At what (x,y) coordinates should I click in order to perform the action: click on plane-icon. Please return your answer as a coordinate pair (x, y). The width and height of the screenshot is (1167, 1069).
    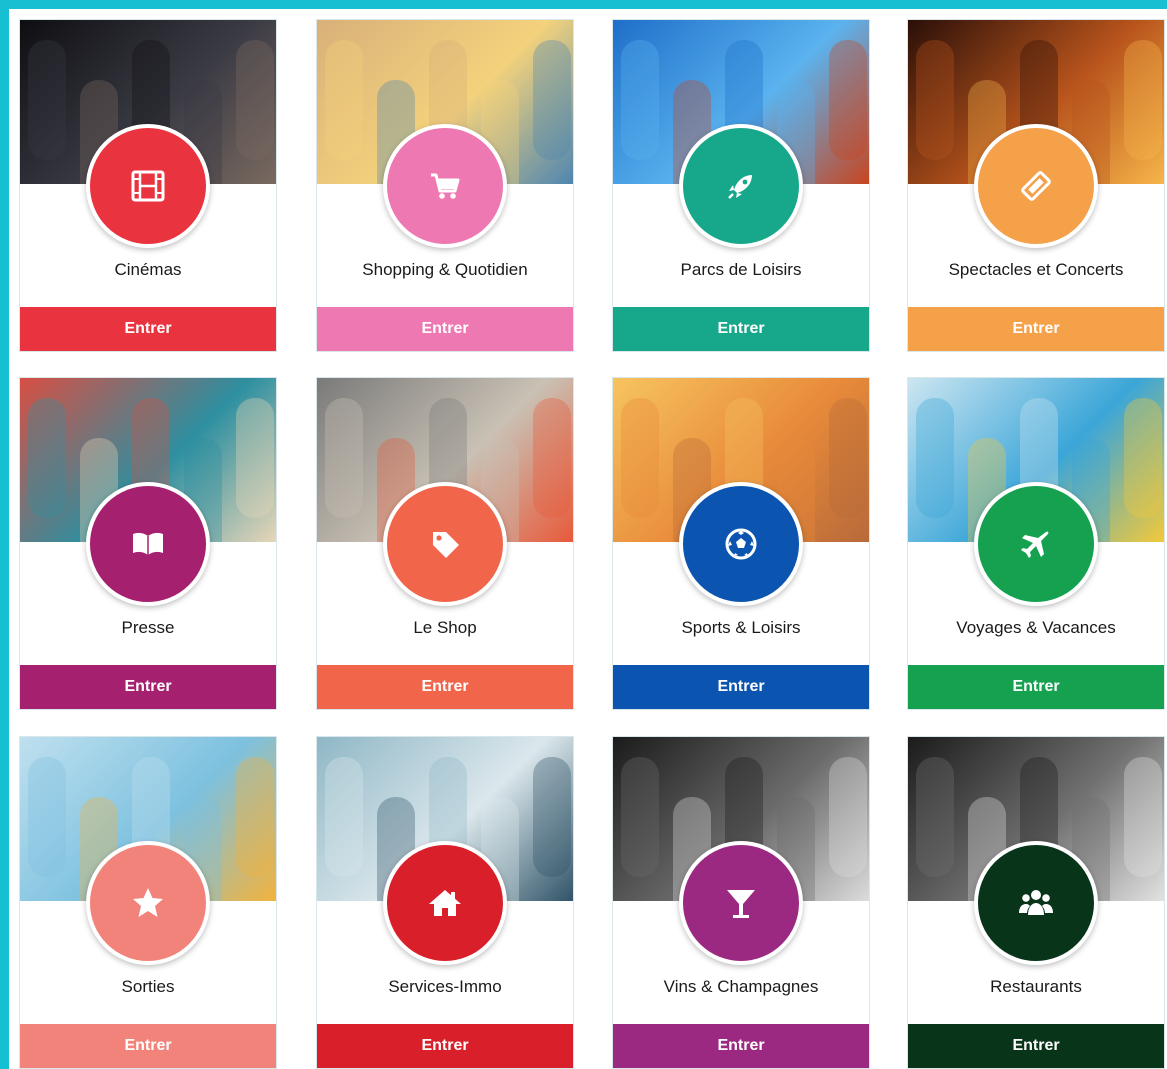
    Looking at the image, I should click on (1036, 544).